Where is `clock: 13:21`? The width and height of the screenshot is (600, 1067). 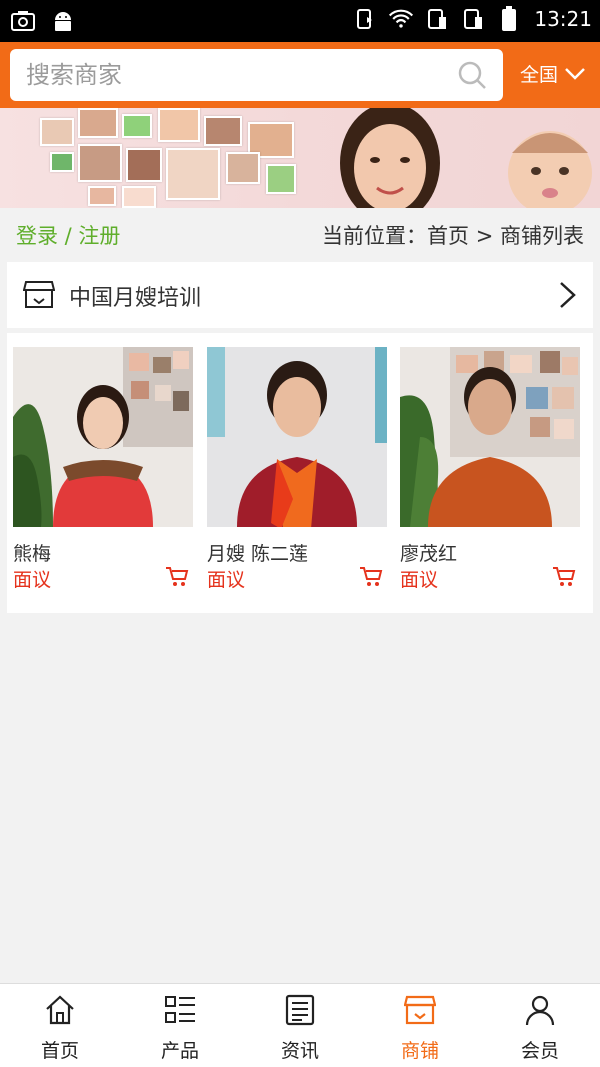
clock: 13:21 is located at coordinates (563, 19).